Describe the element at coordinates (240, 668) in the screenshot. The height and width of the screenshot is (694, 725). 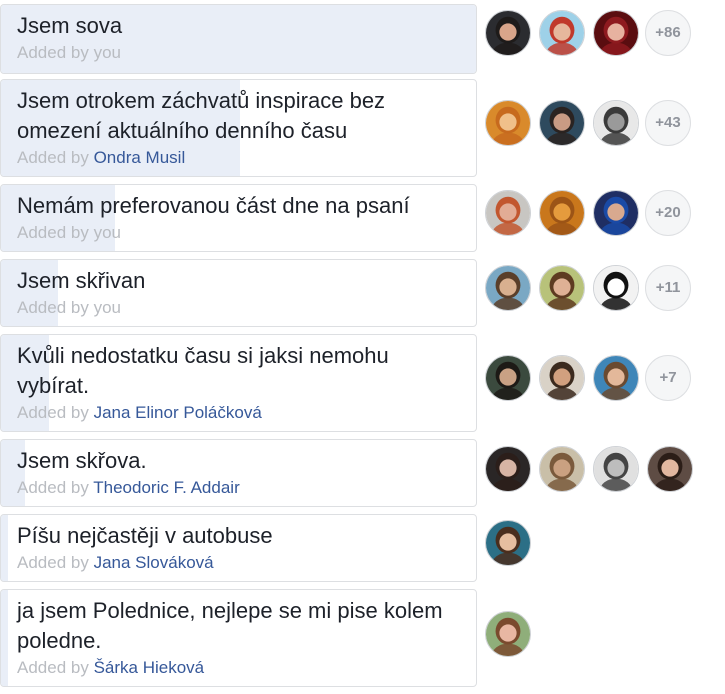
I see `added-by-line: Added by Šárka Hieková` at that location.